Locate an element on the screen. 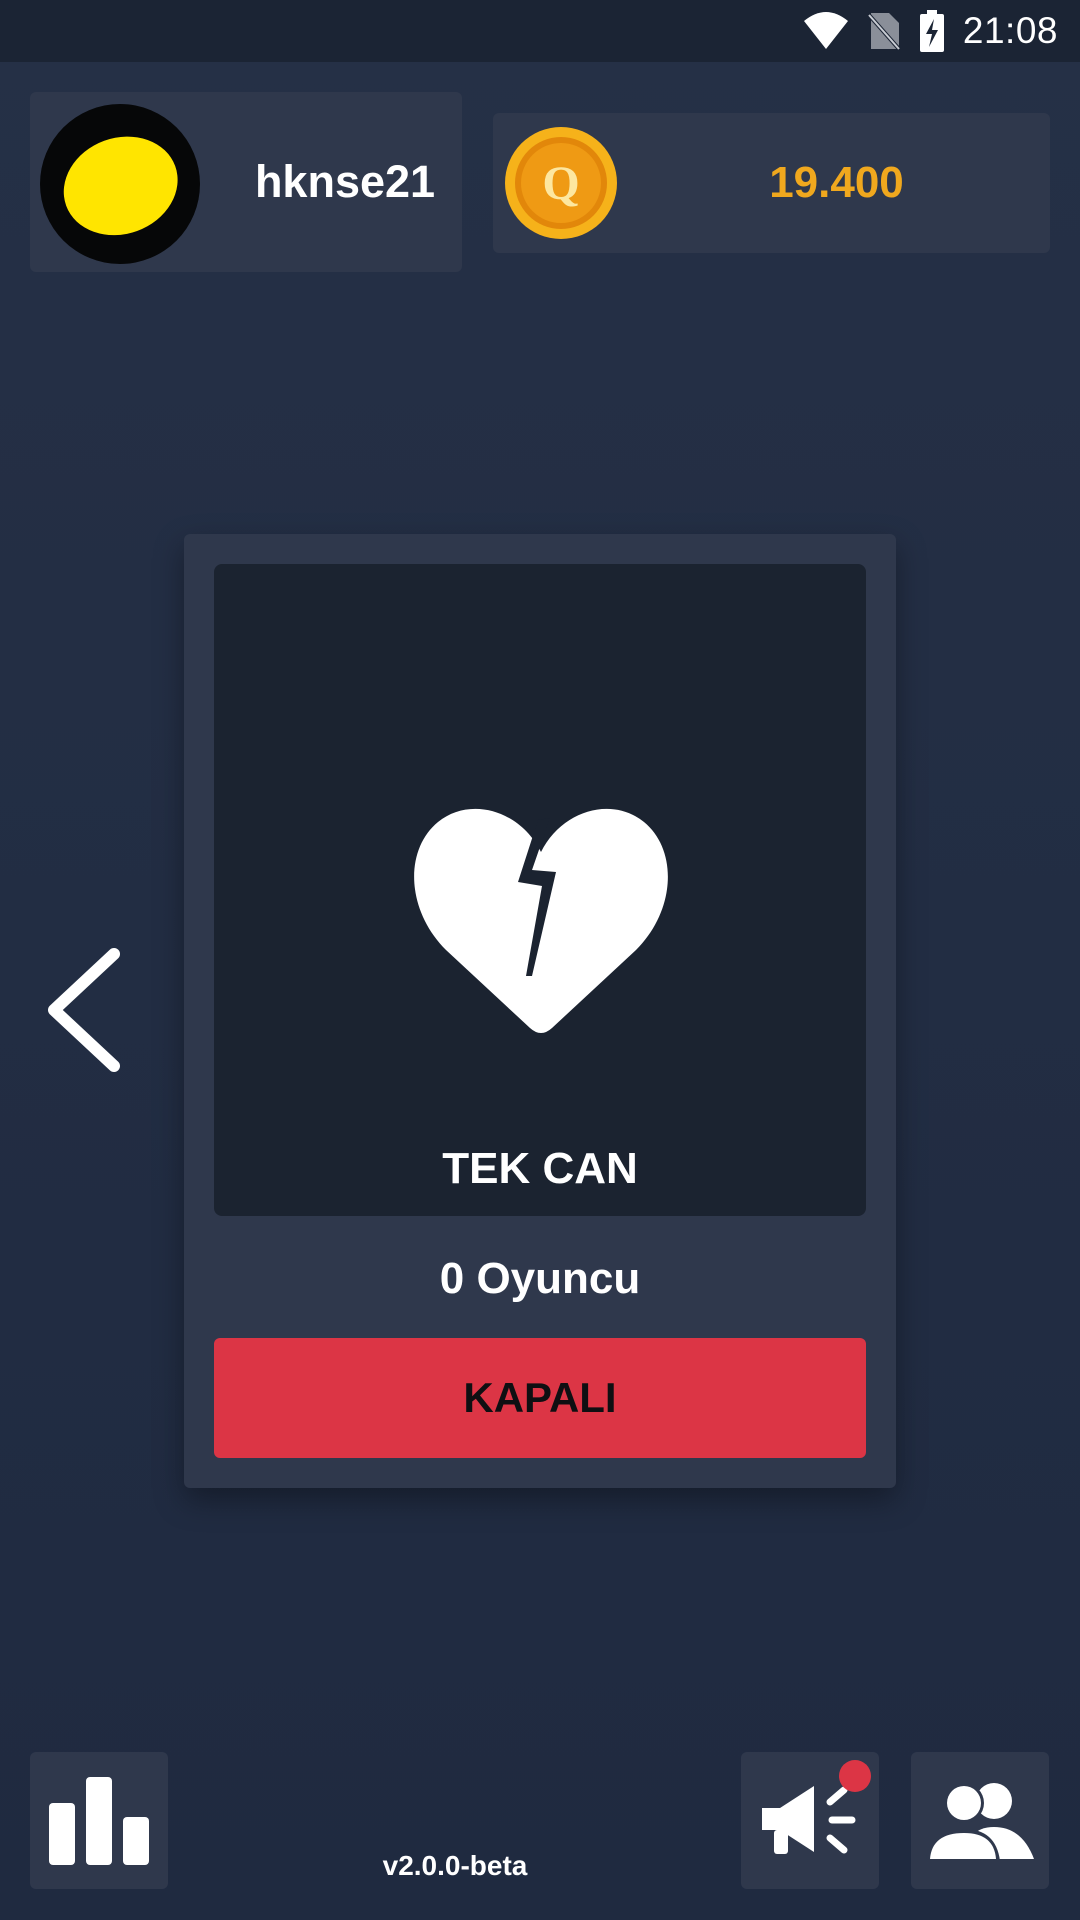 This screenshot has width=1080, height=1920. status-time: 21:08 is located at coordinates (1010, 30).